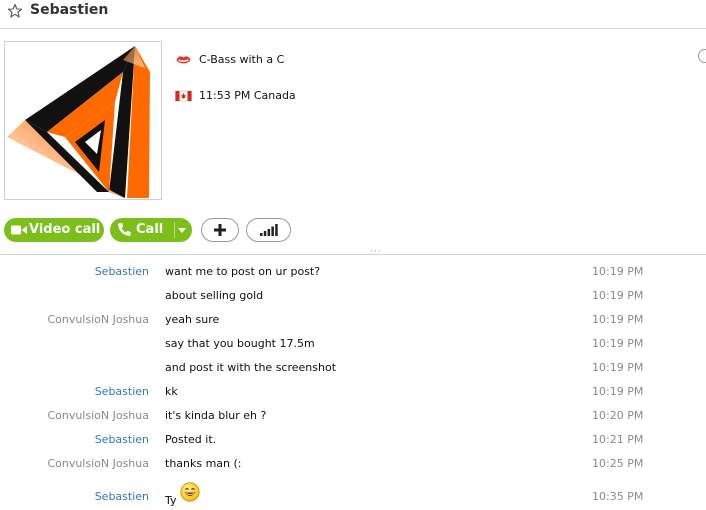 Image resolution: width=706 pixels, height=510 pixels. Describe the element at coordinates (353, 323) in the screenshot. I see `message-row: ConvulsioN Joshua yeah sure 10:19 PM` at that location.